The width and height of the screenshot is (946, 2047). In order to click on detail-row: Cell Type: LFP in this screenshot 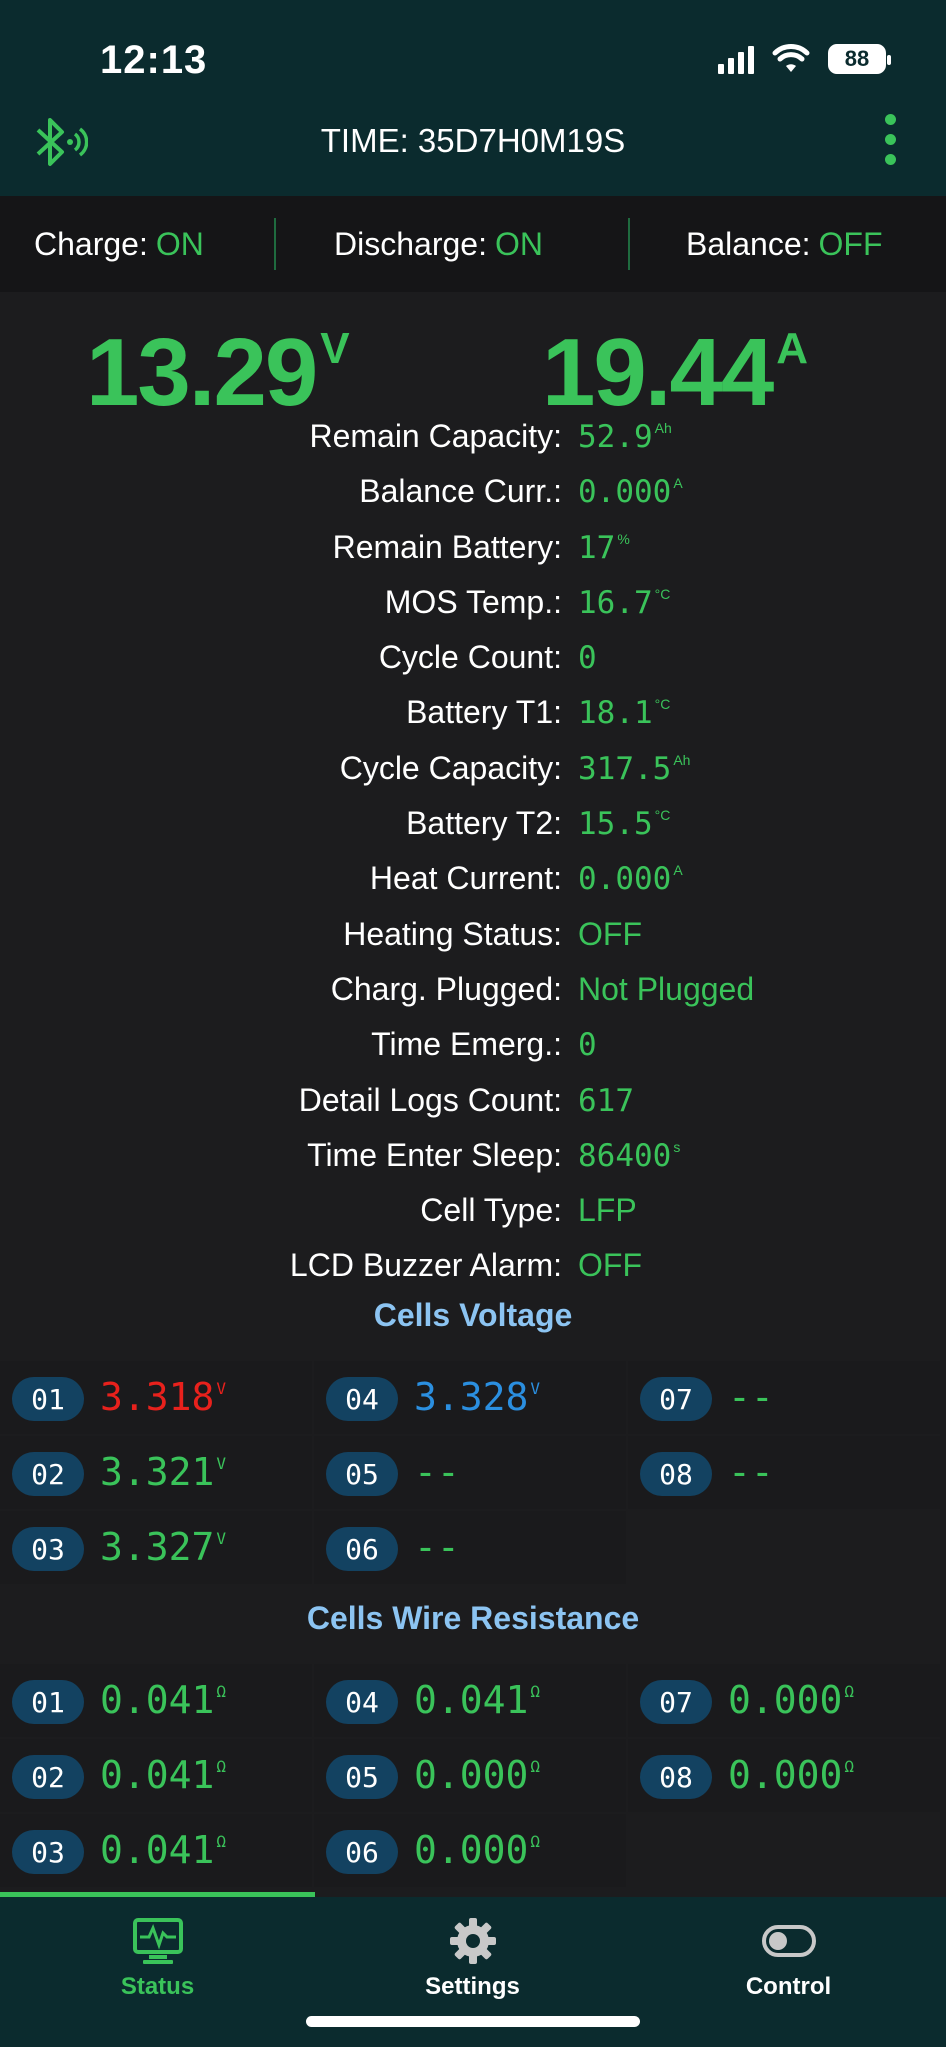, I will do `click(473, 1211)`.